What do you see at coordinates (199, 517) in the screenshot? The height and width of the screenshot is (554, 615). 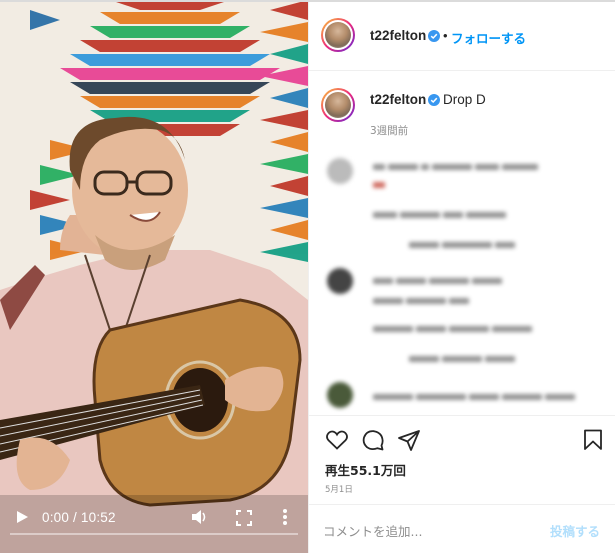 I see `volume-icon` at bounding box center [199, 517].